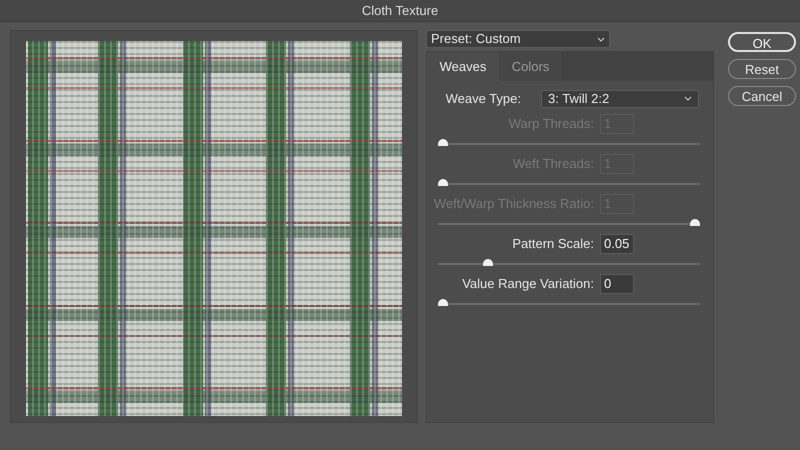 This screenshot has width=800, height=450. Describe the element at coordinates (762, 69) in the screenshot. I see `dialog-button: Reset` at that location.